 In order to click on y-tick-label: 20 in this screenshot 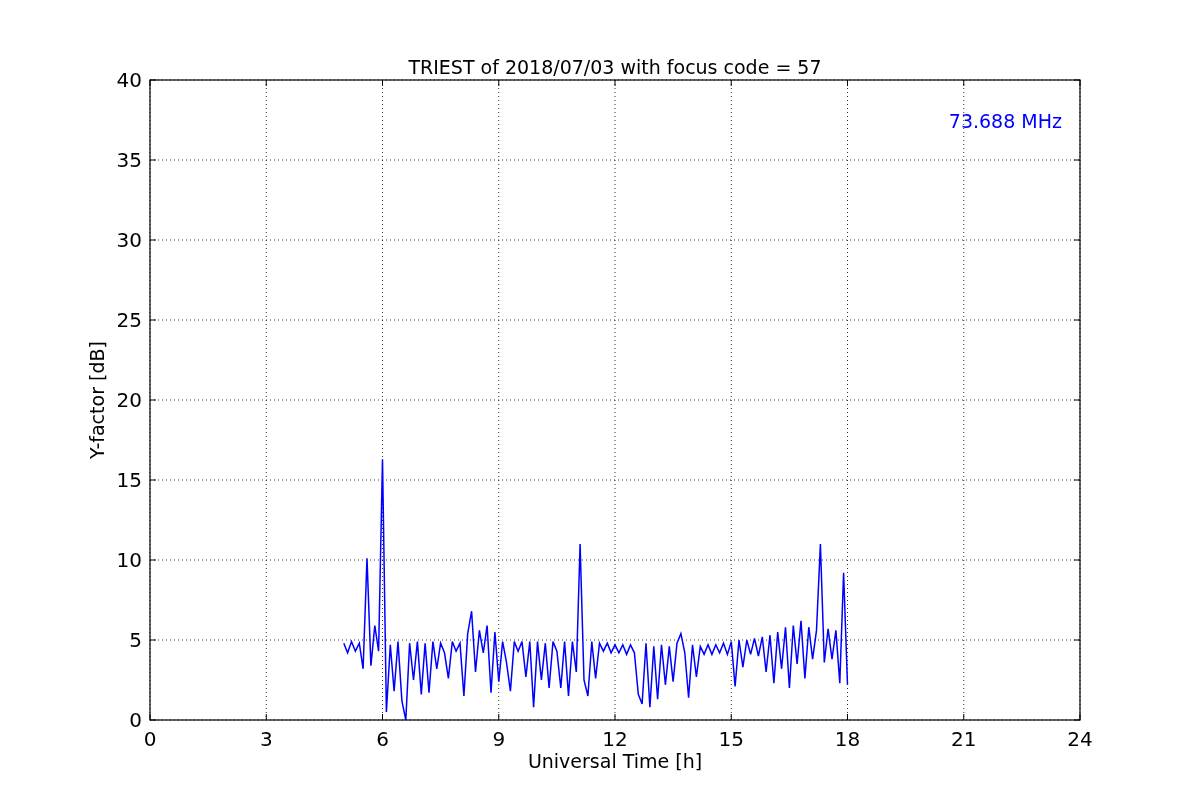, I will do `click(129, 400)`.